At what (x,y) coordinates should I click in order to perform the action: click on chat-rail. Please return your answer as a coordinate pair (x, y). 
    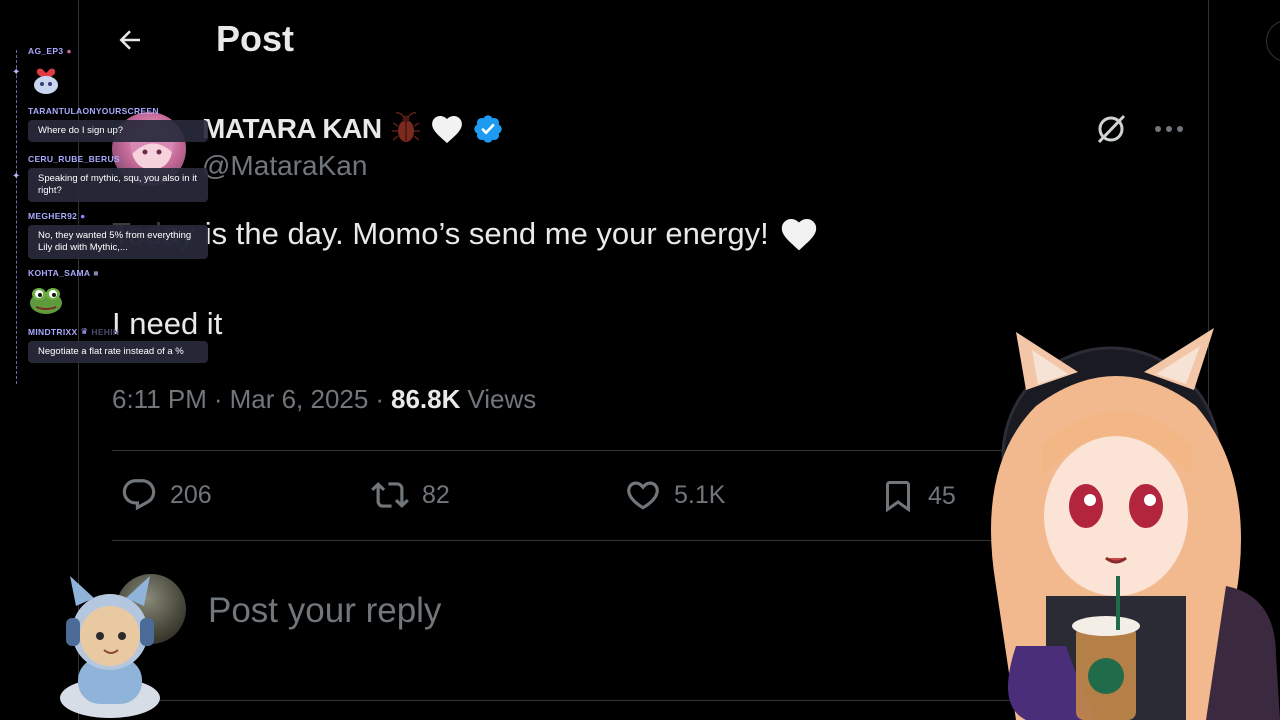
    Looking at the image, I should click on (17, 217).